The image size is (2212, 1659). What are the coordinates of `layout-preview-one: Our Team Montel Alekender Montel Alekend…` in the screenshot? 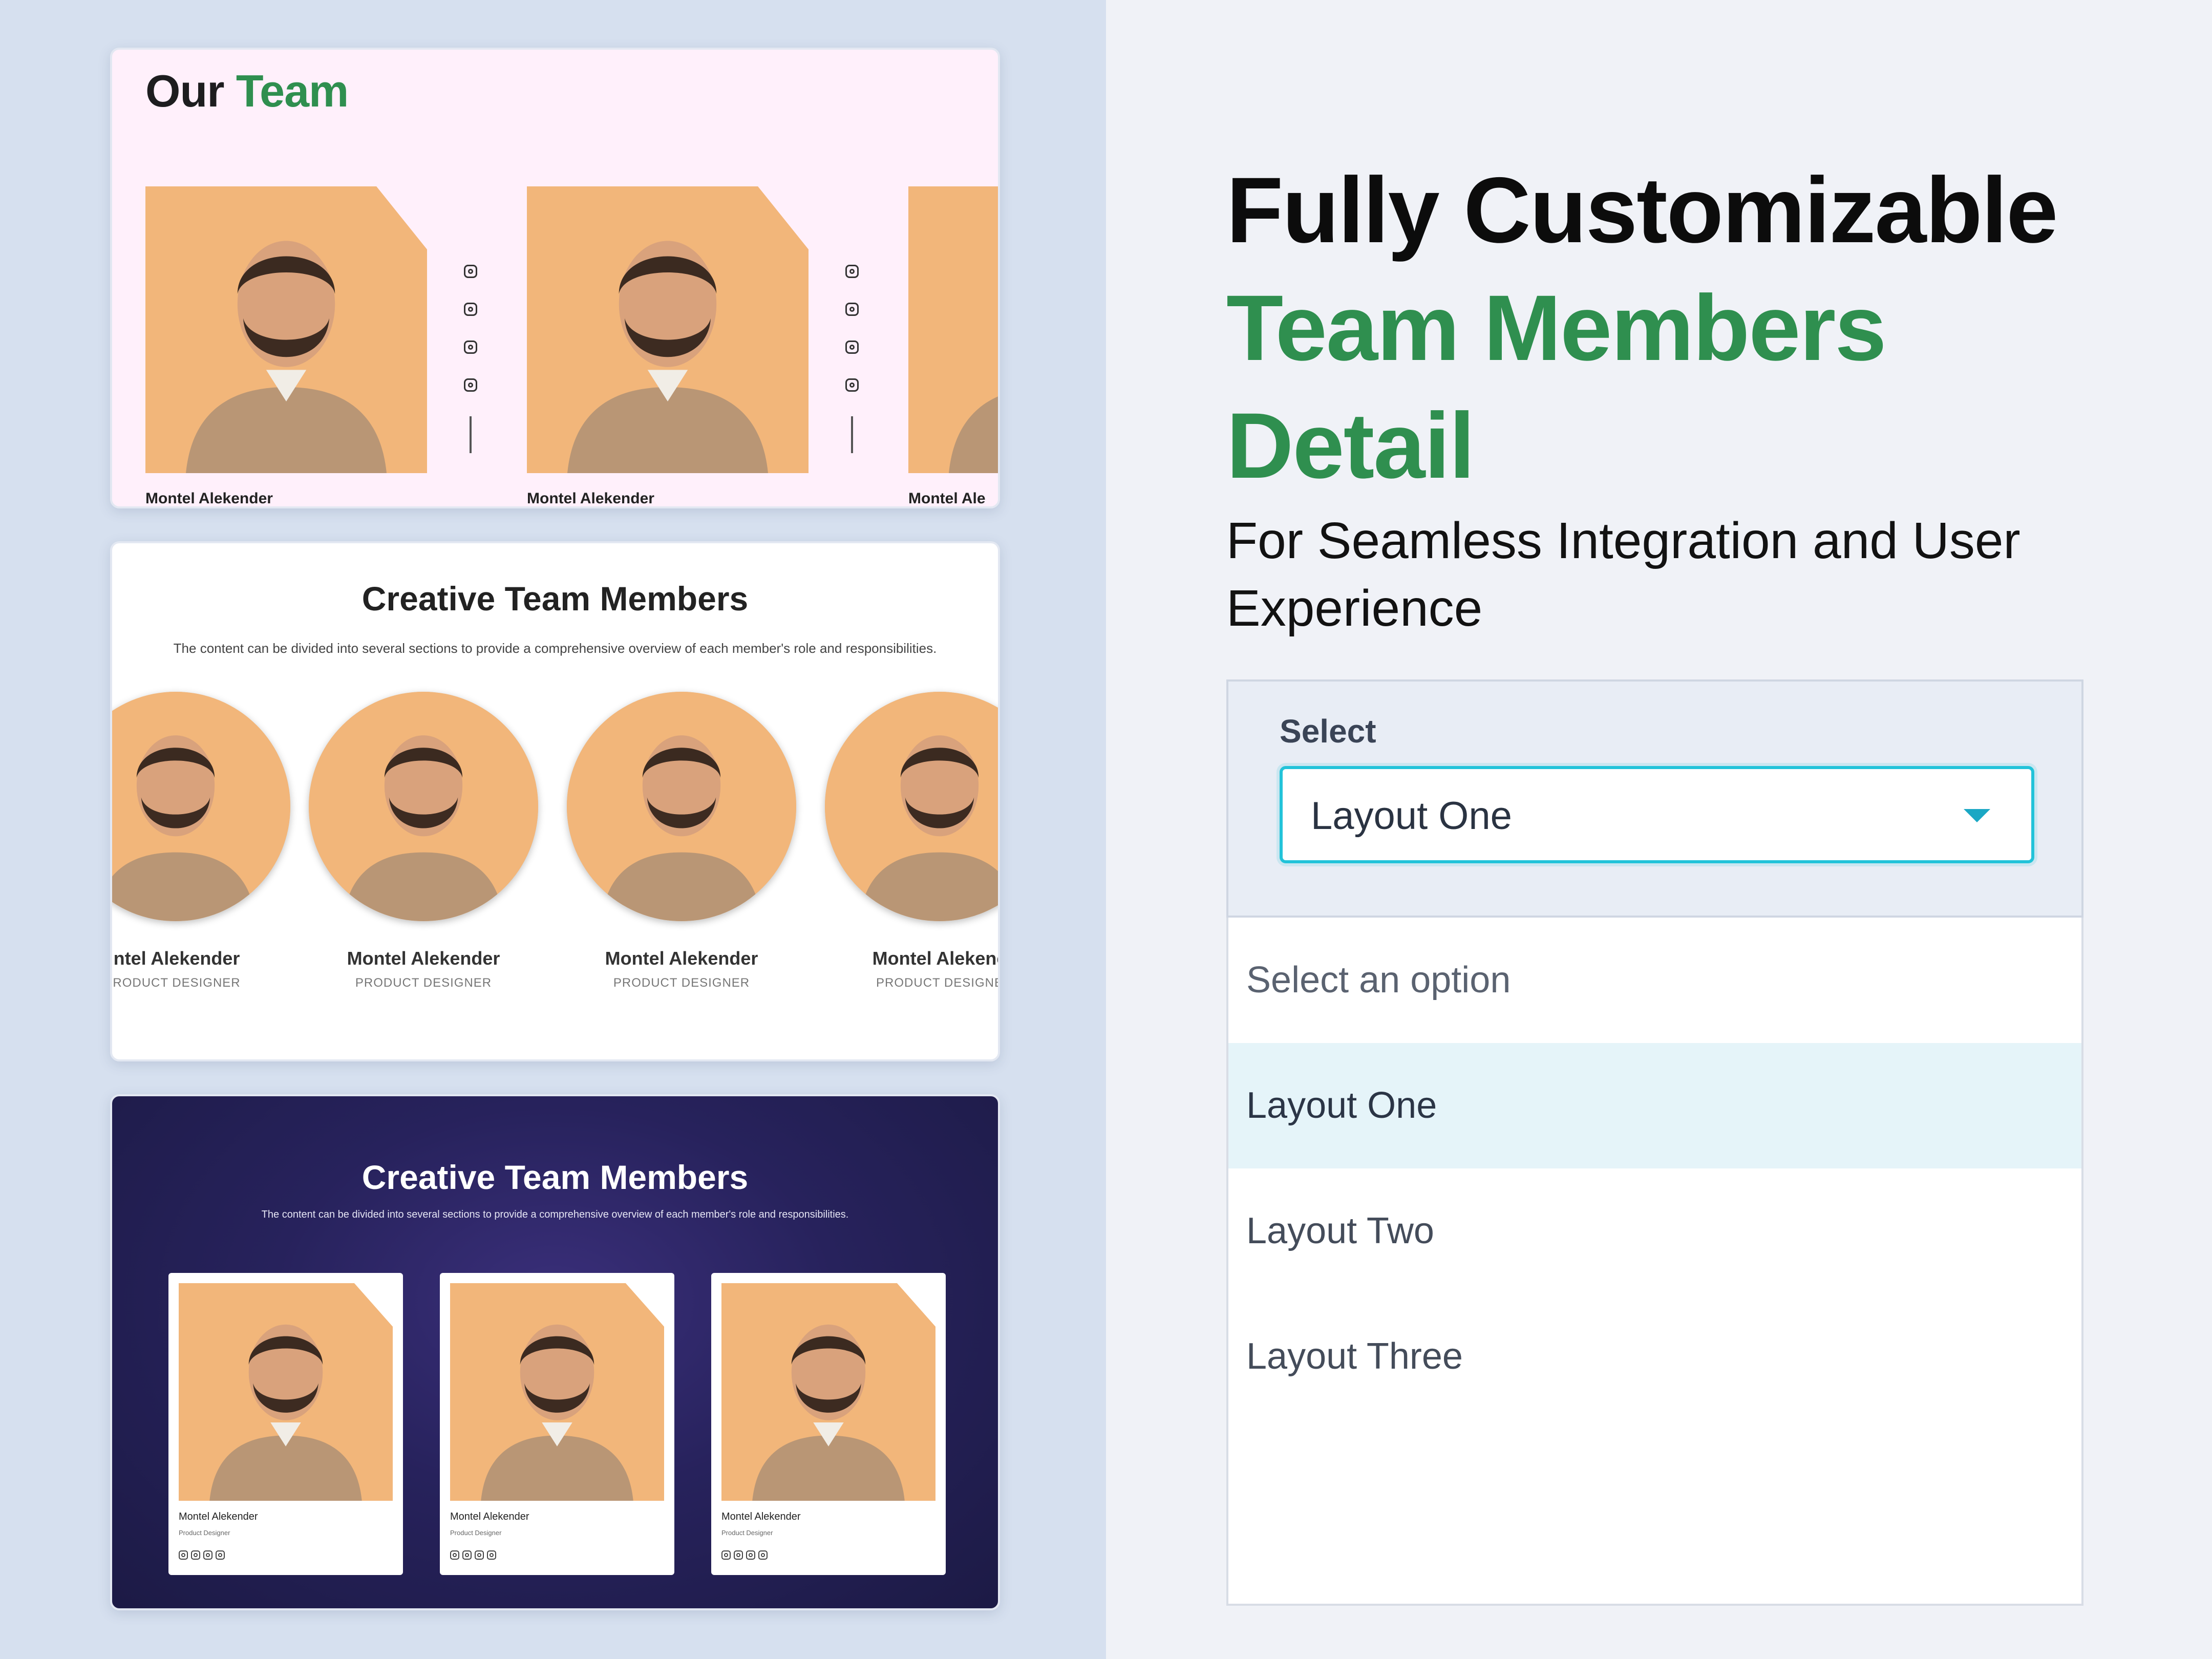 It's located at (555, 278).